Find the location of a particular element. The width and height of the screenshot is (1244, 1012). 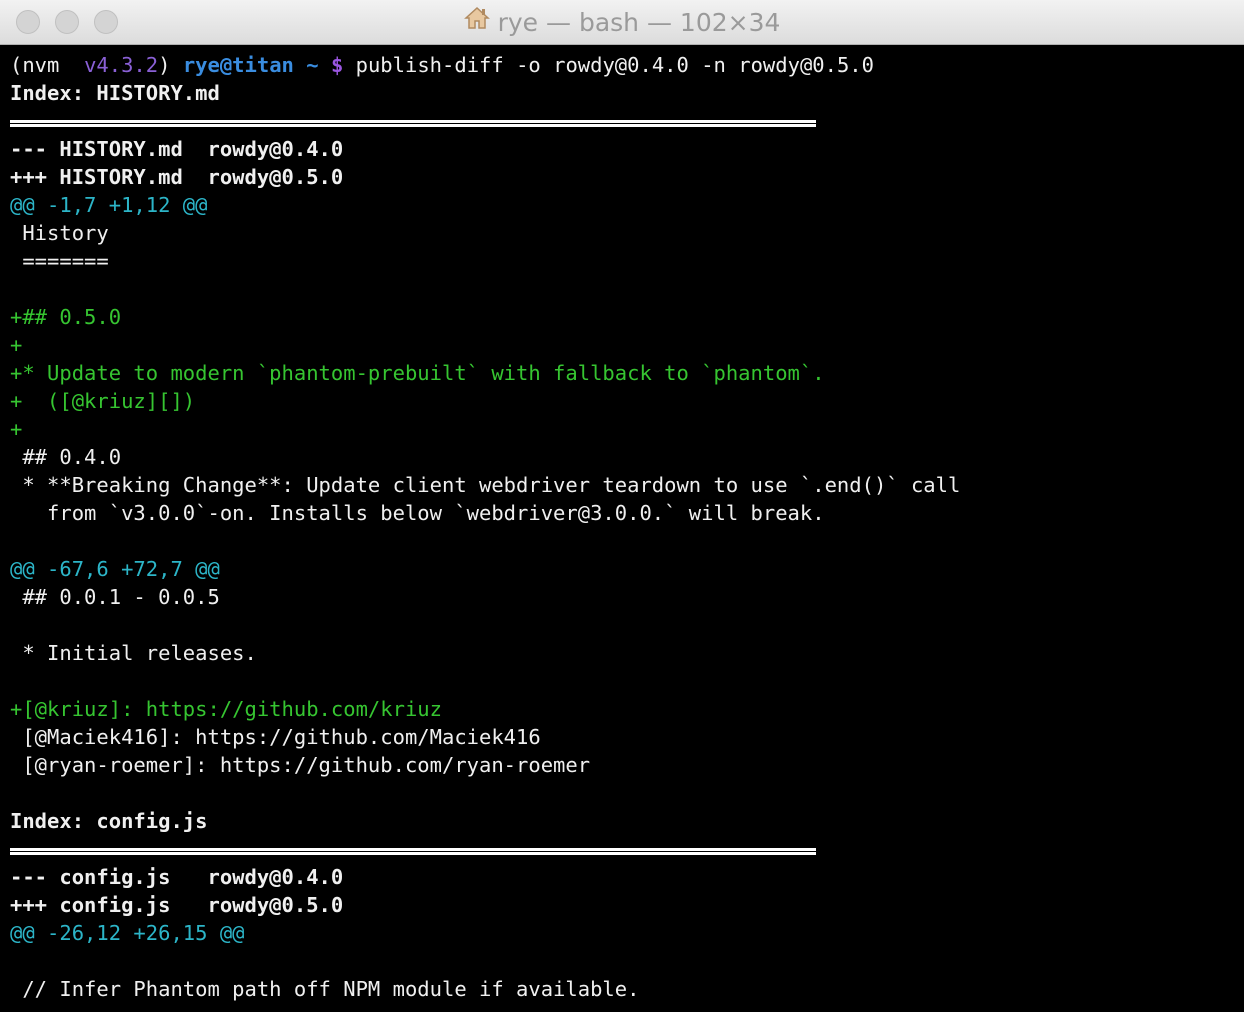

diff-index-line: Index: HISTORY.md is located at coordinates (115, 93).